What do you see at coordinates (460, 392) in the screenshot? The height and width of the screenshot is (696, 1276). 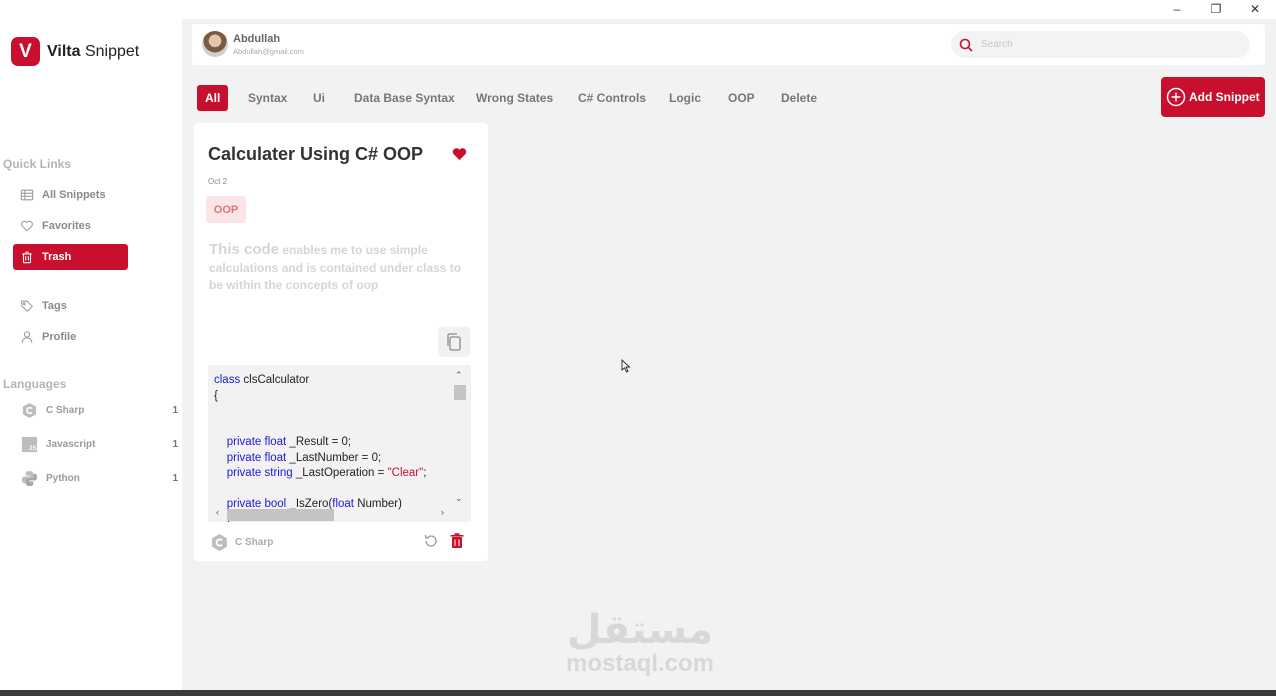 I see `vertical-scroll-thumb` at bounding box center [460, 392].